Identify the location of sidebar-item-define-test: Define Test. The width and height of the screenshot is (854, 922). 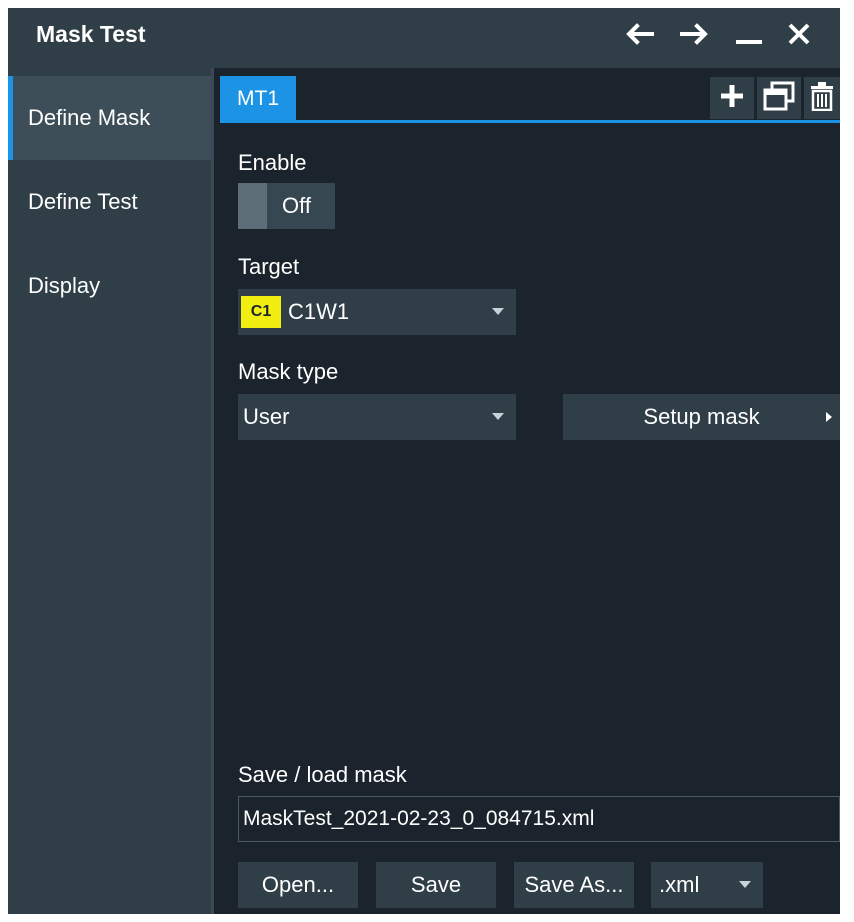
(109, 202).